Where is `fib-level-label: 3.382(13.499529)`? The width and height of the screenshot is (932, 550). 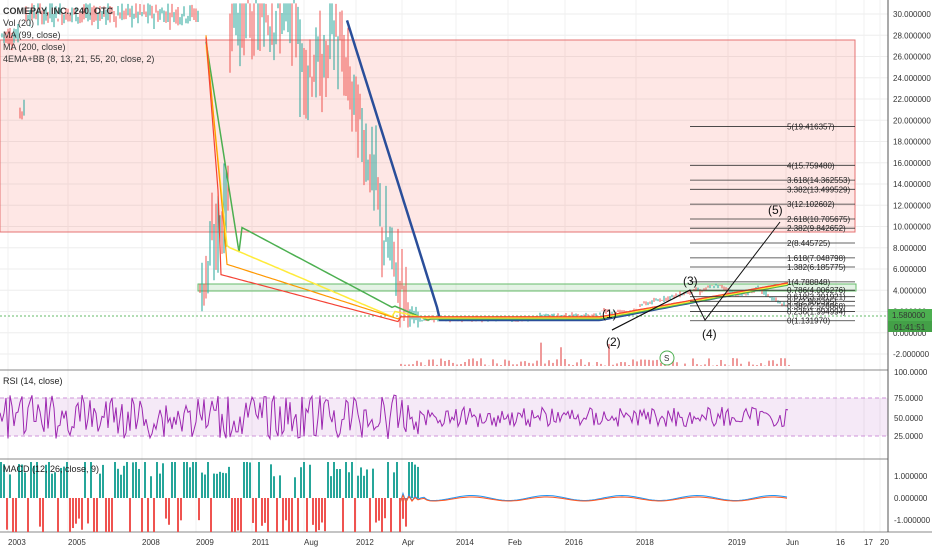 fib-level-label: 3.382(13.499529) is located at coordinates (819, 189).